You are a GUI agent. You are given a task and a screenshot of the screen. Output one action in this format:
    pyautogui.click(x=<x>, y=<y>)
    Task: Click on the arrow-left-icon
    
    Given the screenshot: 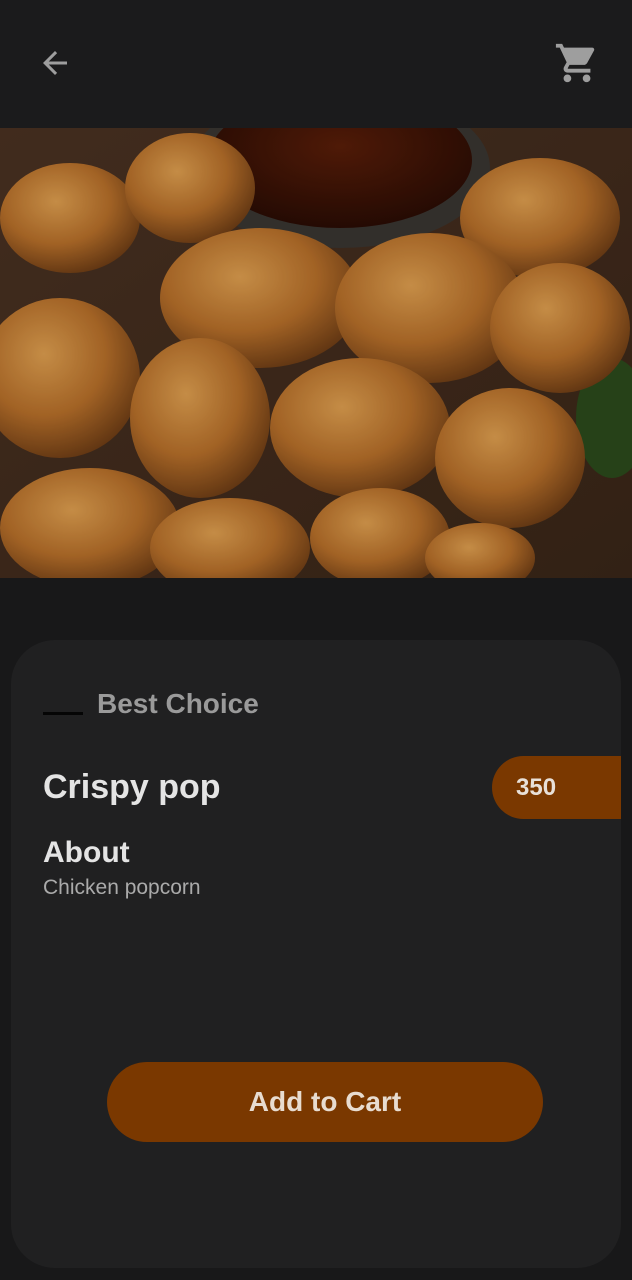 What is the action you would take?
    pyautogui.click(x=55, y=63)
    